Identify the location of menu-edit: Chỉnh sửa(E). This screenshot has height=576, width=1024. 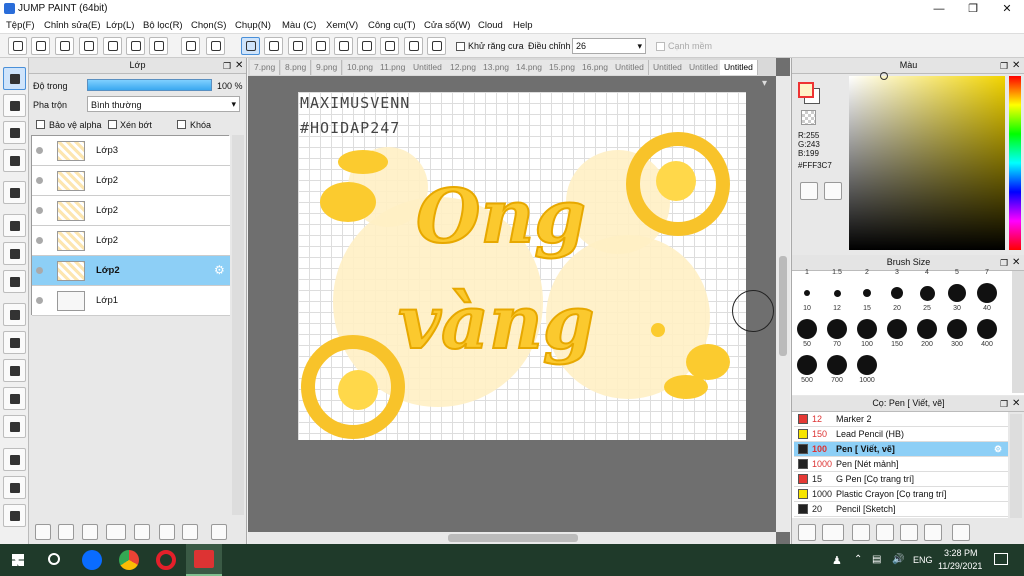
(72, 25).